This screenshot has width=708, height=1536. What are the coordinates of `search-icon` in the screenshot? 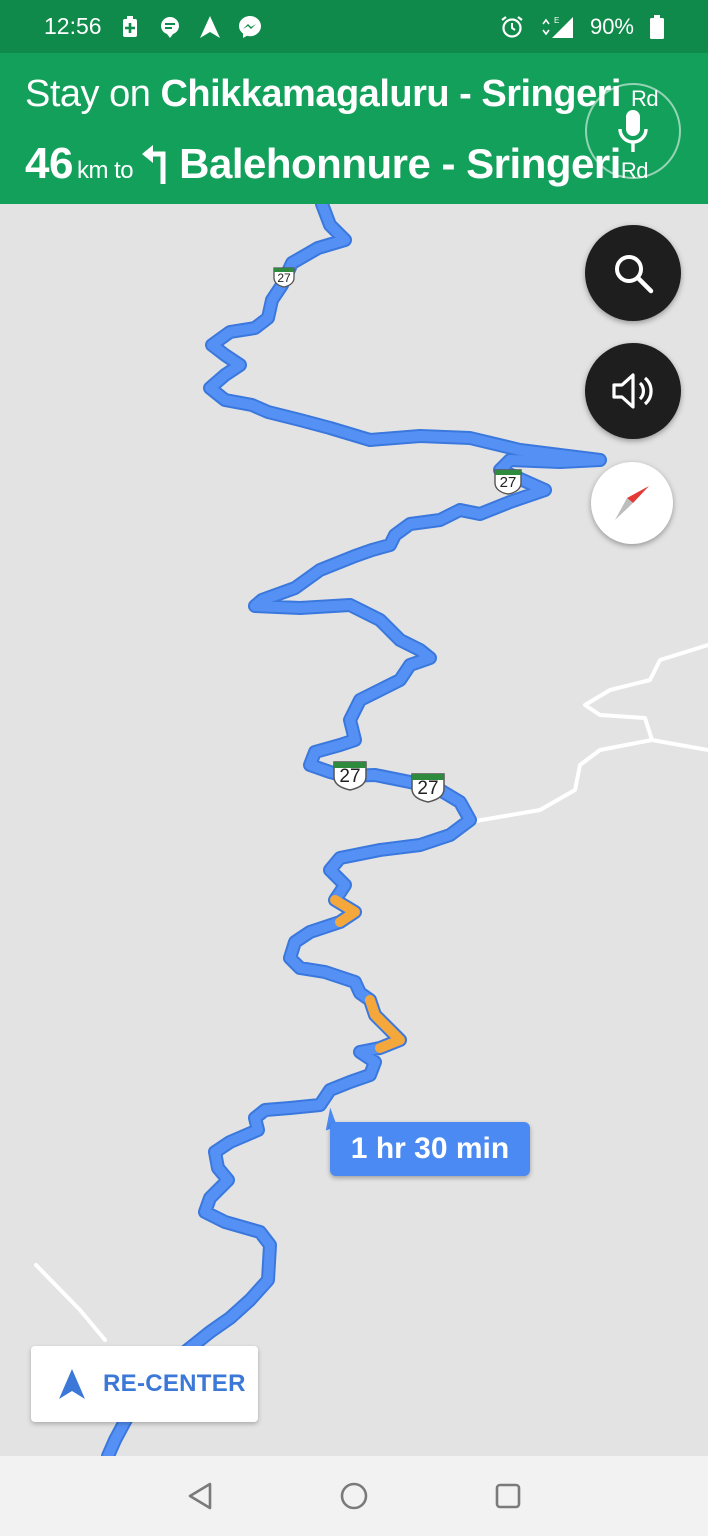 It's located at (634, 274).